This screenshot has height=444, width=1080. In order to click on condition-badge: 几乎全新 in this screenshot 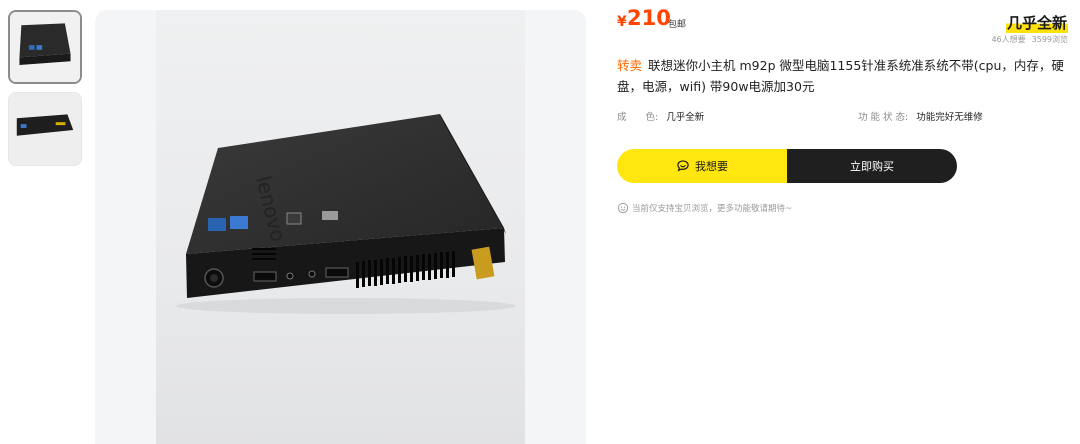, I will do `click(1036, 22)`.